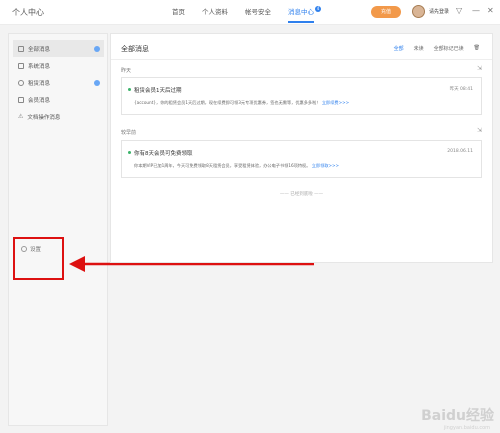  What do you see at coordinates (158, 91) in the screenshot?
I see `message-title: 租赁会员1天后过期` at bounding box center [158, 91].